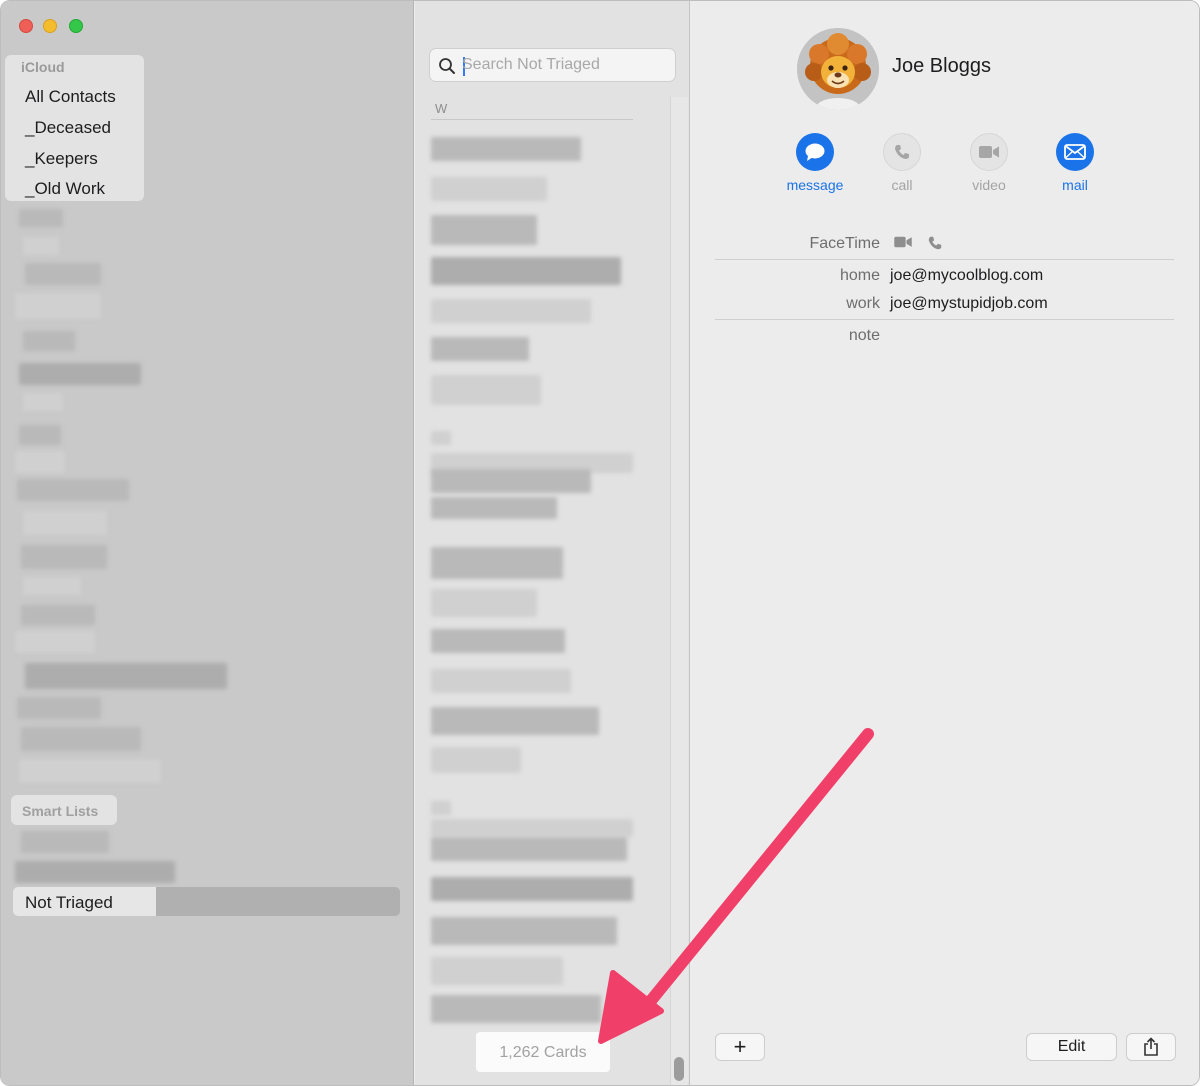 This screenshot has height=1086, width=1200. Describe the element at coordinates (679, 1069) in the screenshot. I see `list-scrollbar-thumb` at that location.